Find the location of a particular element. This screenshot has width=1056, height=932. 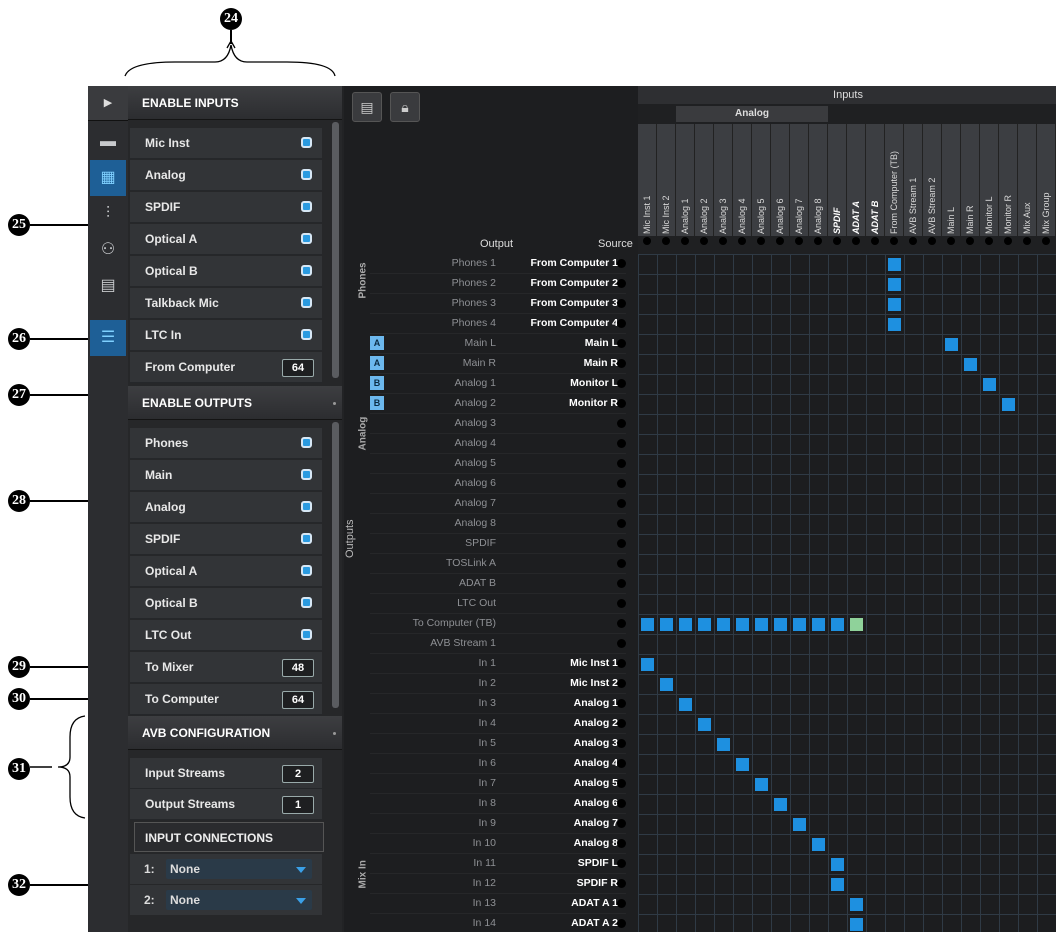

input-column: Analog 8 is located at coordinates (818, 180).